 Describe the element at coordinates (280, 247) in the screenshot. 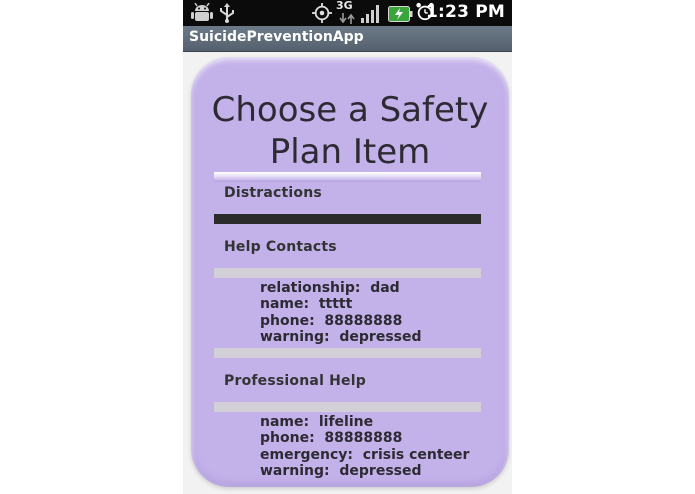

I see `section-help-contacts: Help Contacts` at that location.